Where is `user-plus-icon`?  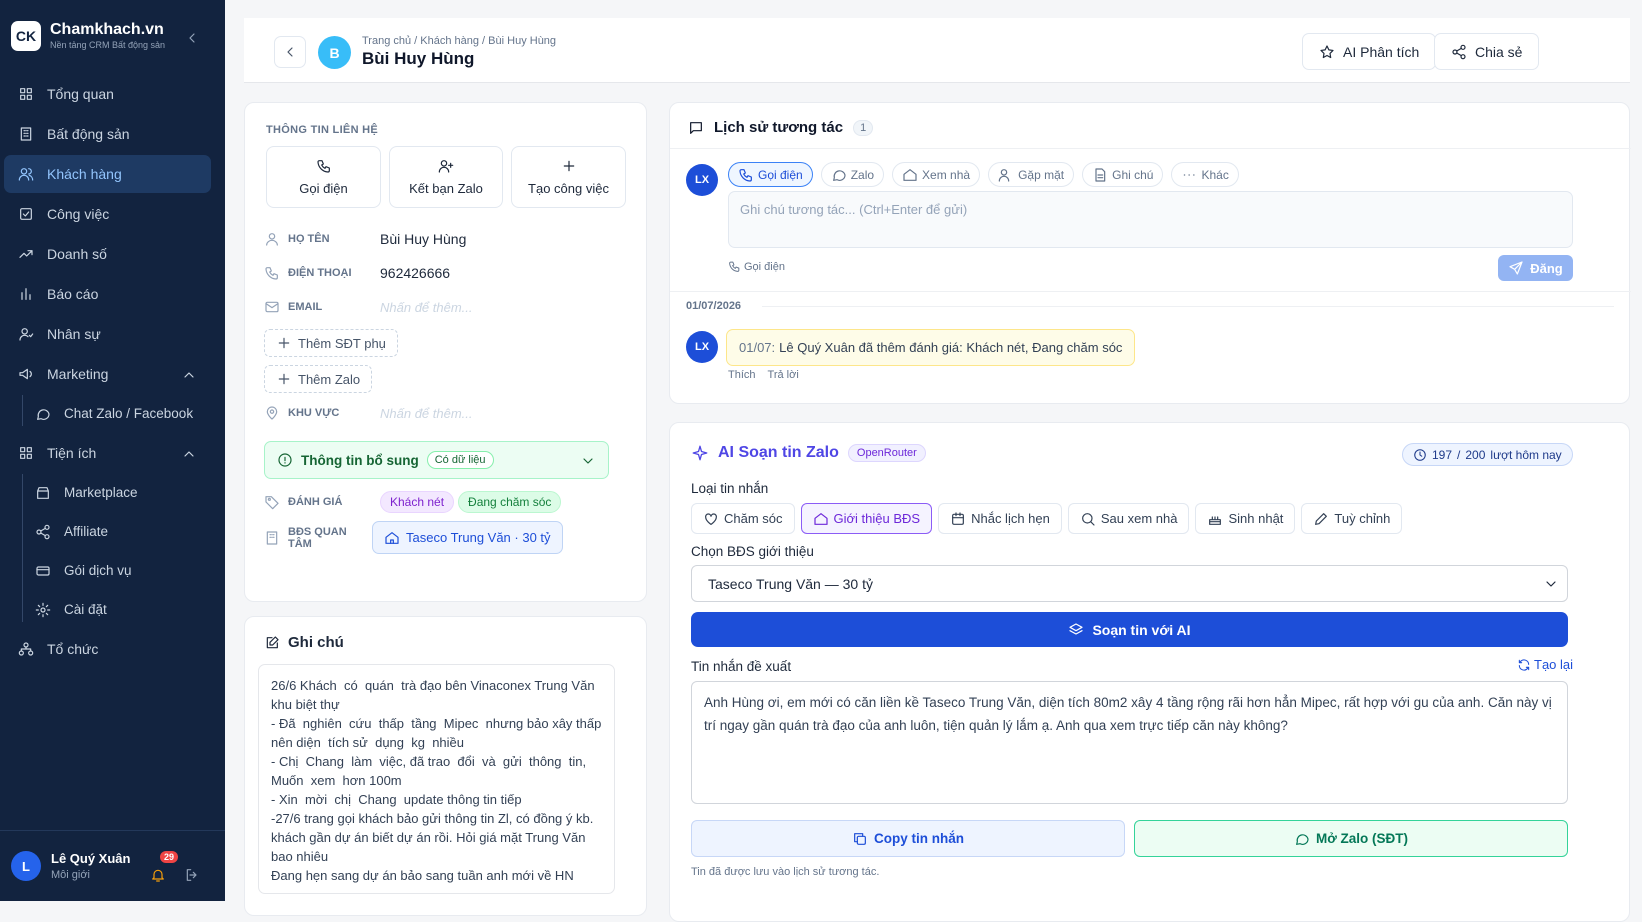 user-plus-icon is located at coordinates (446, 166).